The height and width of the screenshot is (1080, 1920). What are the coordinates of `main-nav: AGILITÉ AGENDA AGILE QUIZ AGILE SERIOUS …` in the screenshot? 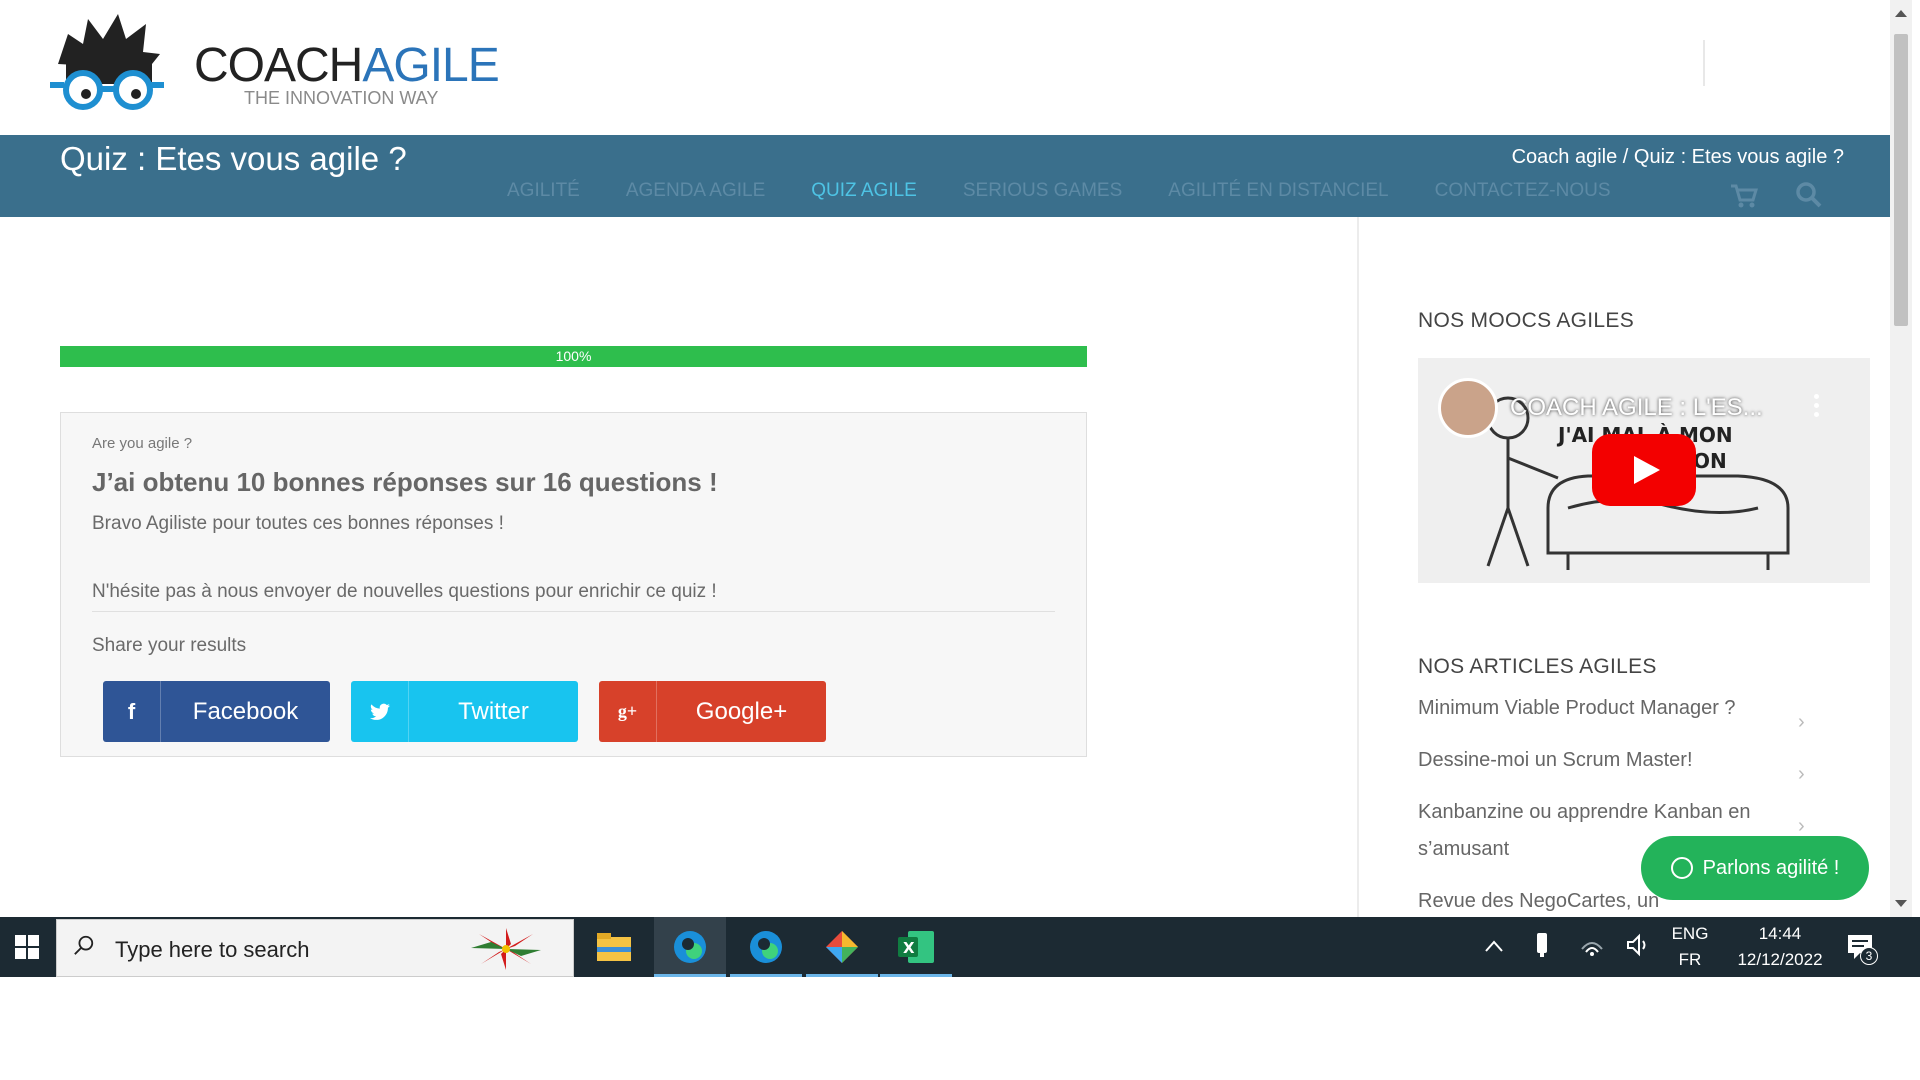 It's located at (1059, 195).